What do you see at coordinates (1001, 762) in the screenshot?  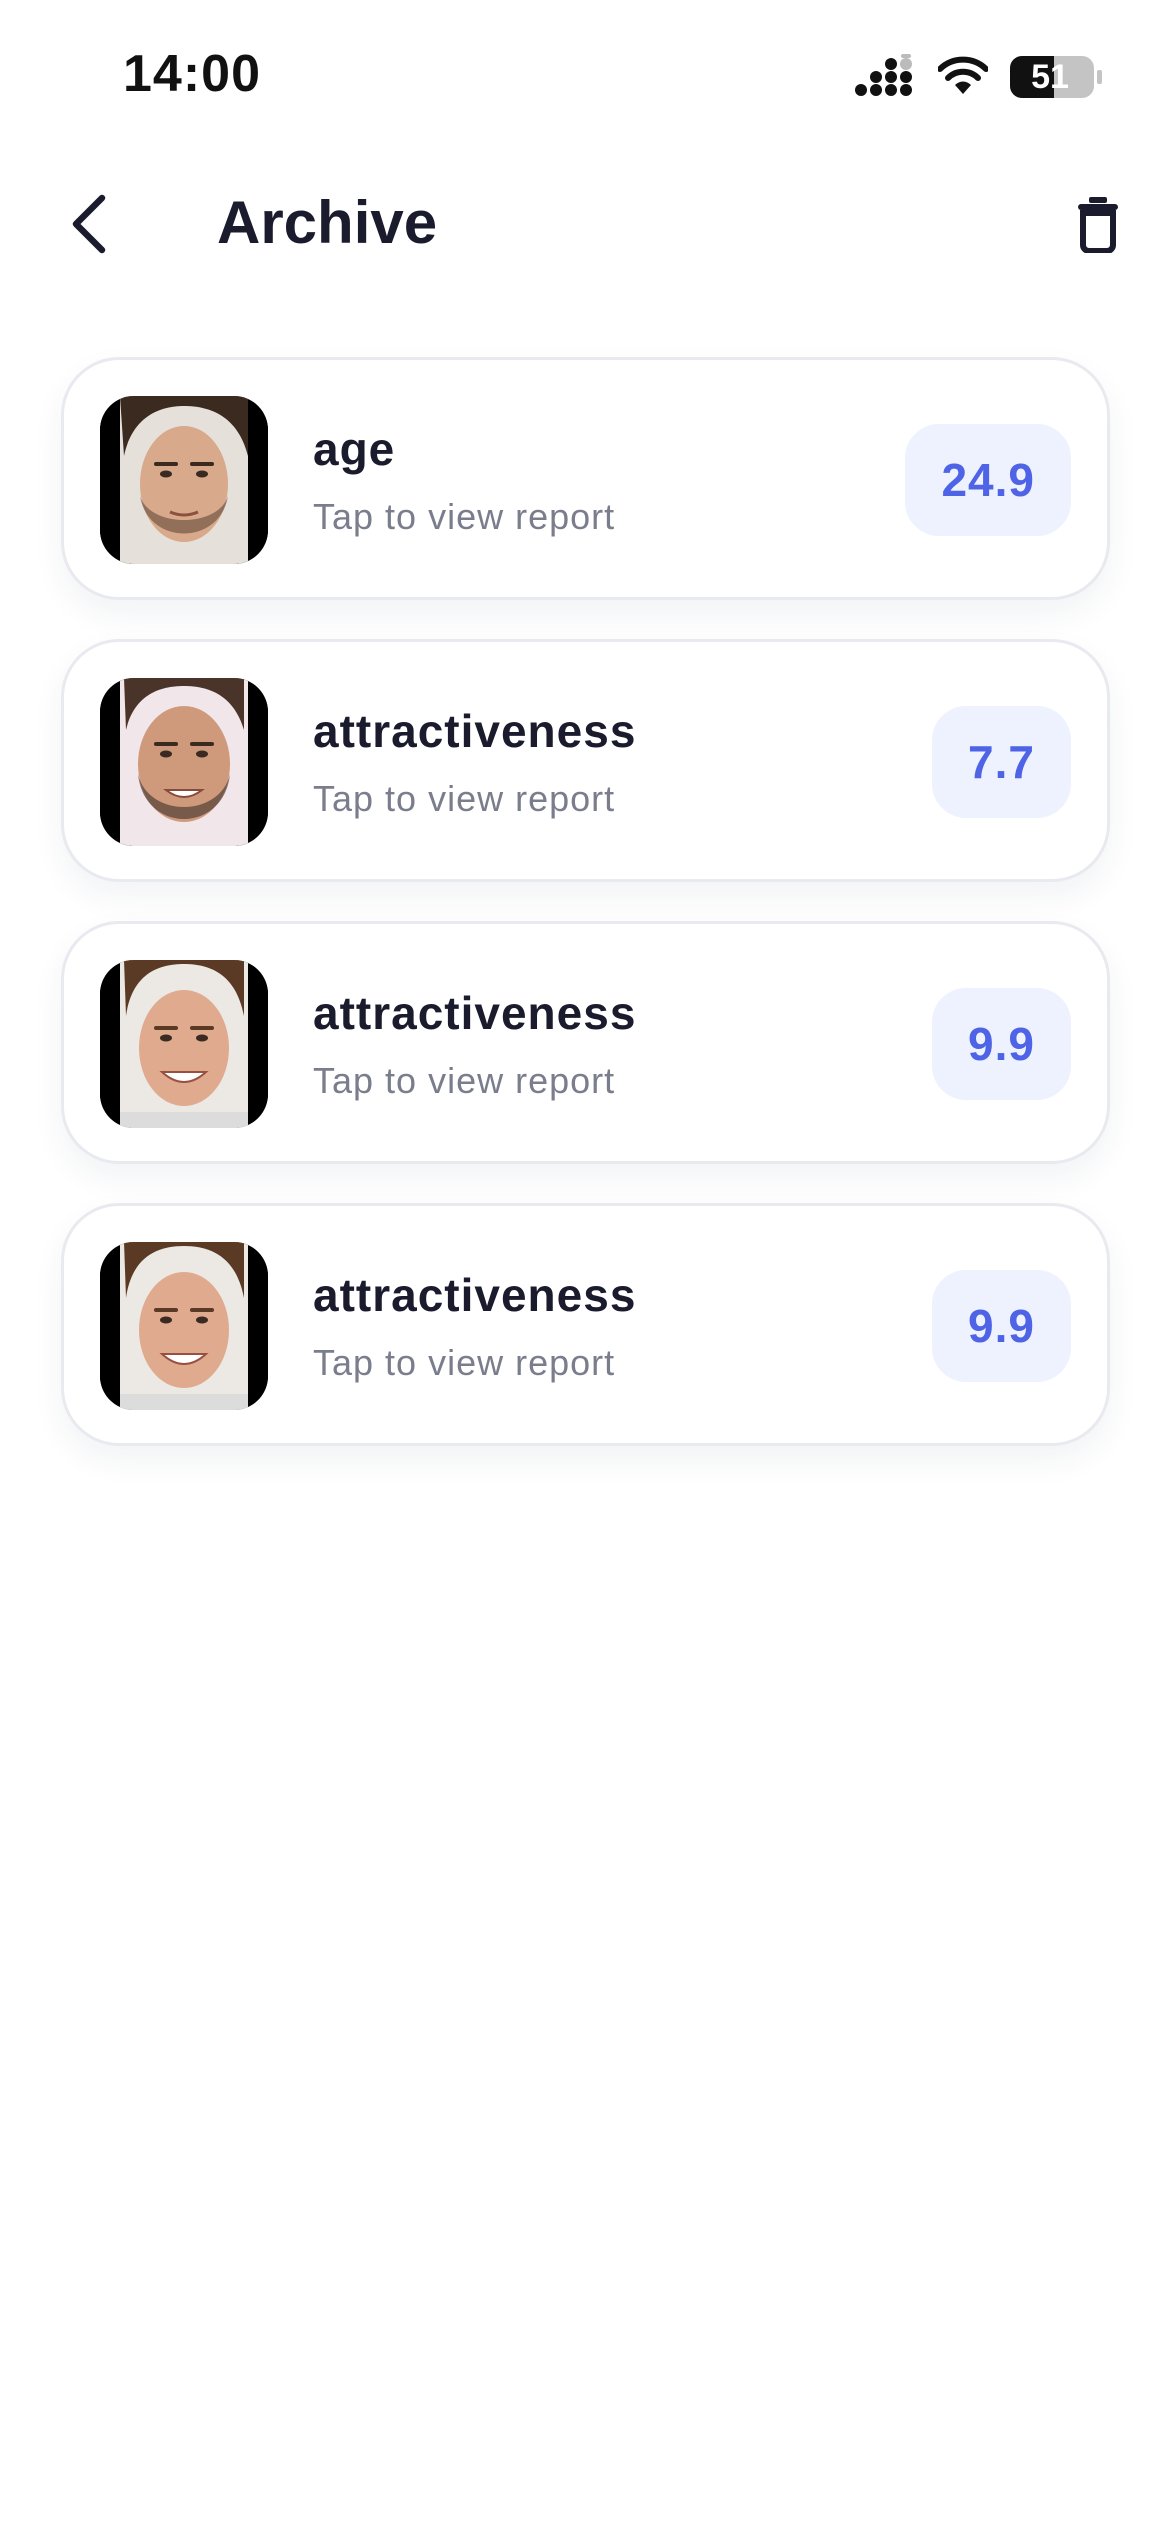 I see `score-badge: 7.7` at bounding box center [1001, 762].